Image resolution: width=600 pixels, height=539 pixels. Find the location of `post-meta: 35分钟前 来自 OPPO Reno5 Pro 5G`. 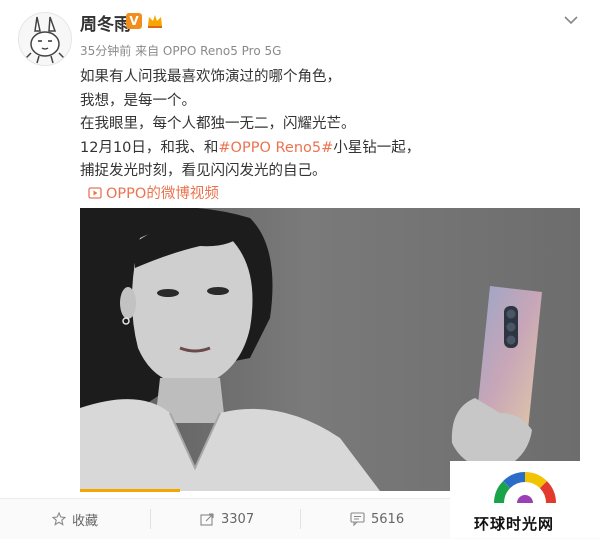

post-meta: 35分钟前 来自 OPPO Reno5 Pro 5G is located at coordinates (181, 51).